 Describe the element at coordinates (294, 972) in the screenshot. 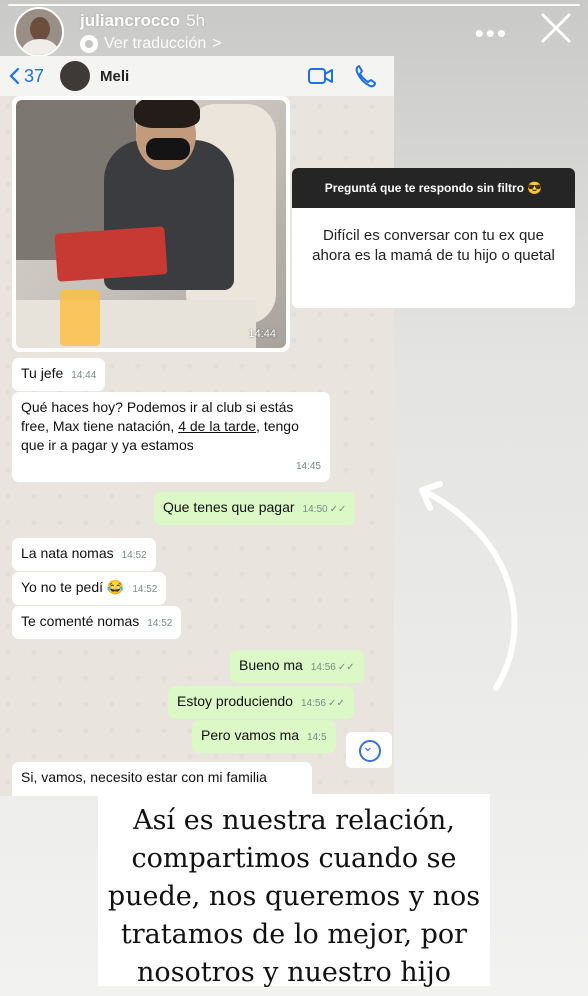

I see `caption-line: nosotros y nuestro hijo` at that location.